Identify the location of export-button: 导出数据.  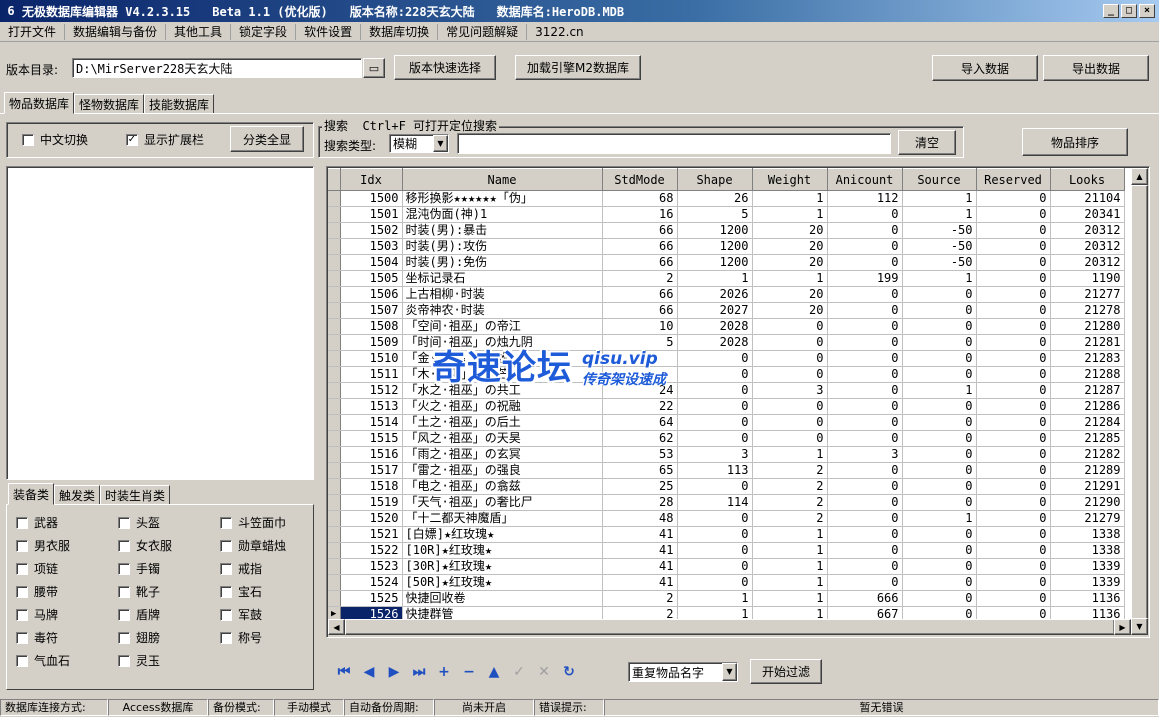
(1096, 68).